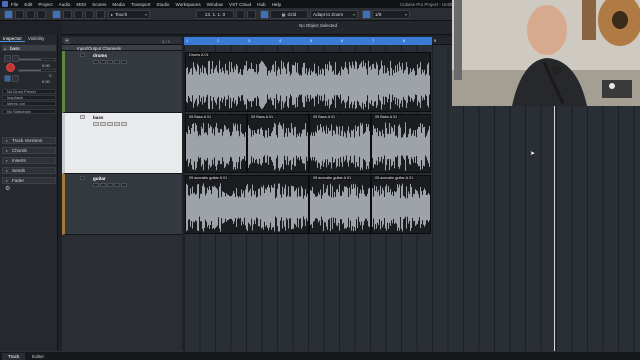 Image resolution: width=640 pixels, height=360 pixels. I want to click on speaker-icon, so click(240, 14).